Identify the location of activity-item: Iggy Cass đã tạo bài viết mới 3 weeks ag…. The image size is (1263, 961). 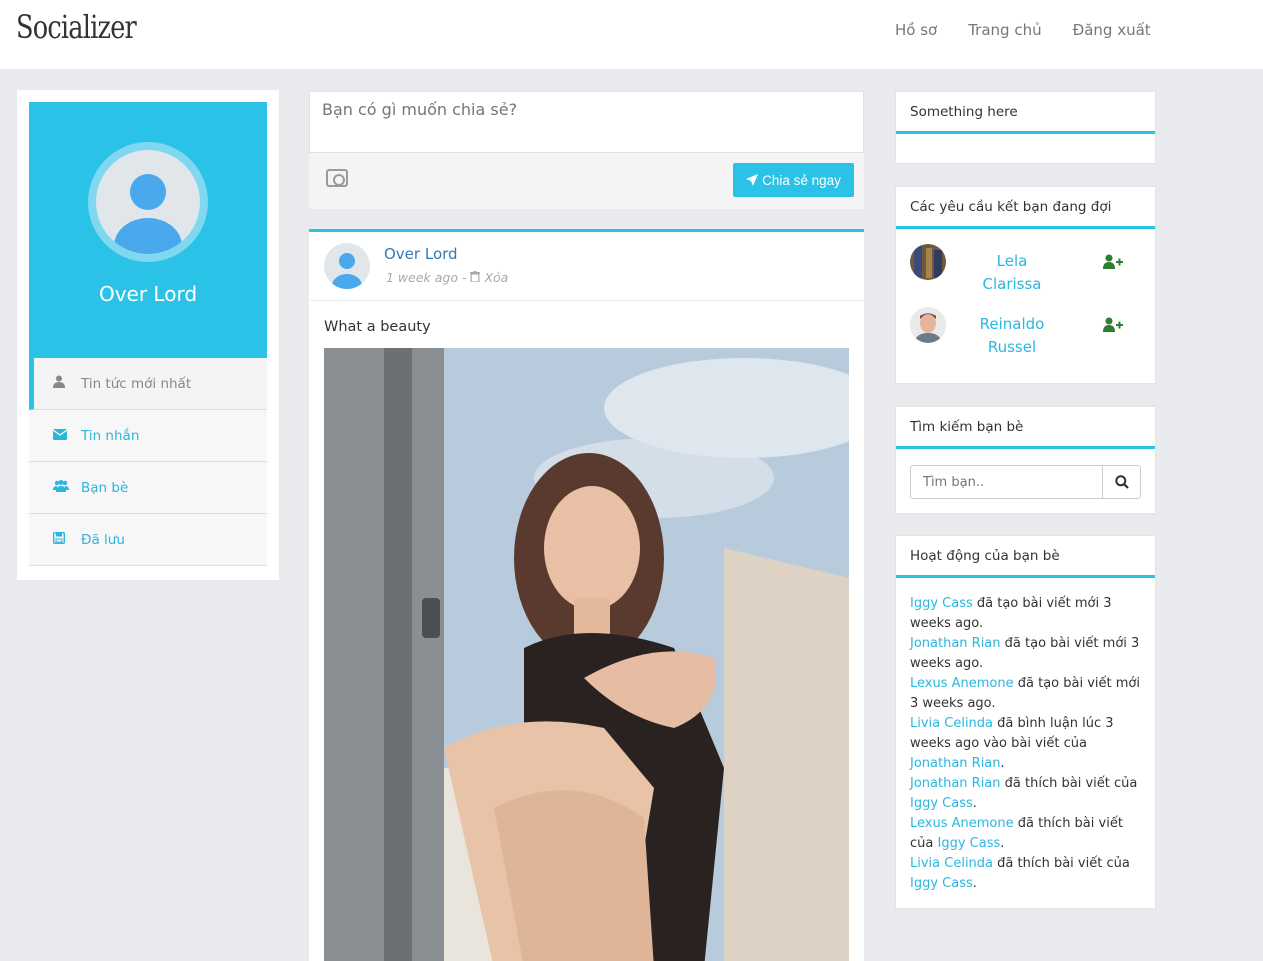
(1011, 613).